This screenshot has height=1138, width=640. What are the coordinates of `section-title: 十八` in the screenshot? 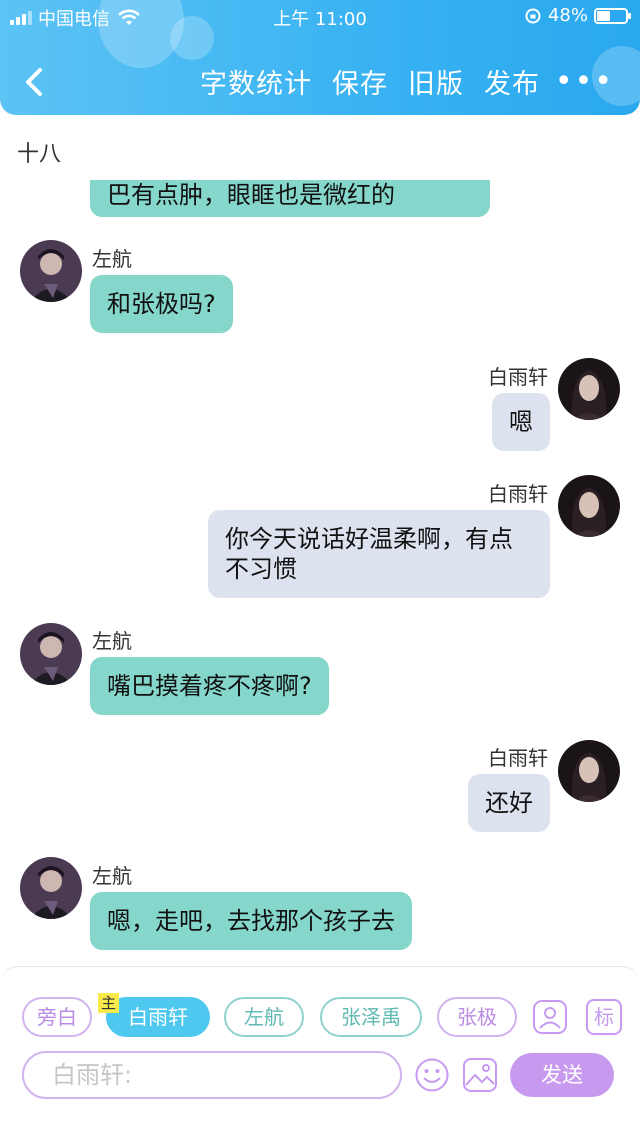 It's located at (39, 154).